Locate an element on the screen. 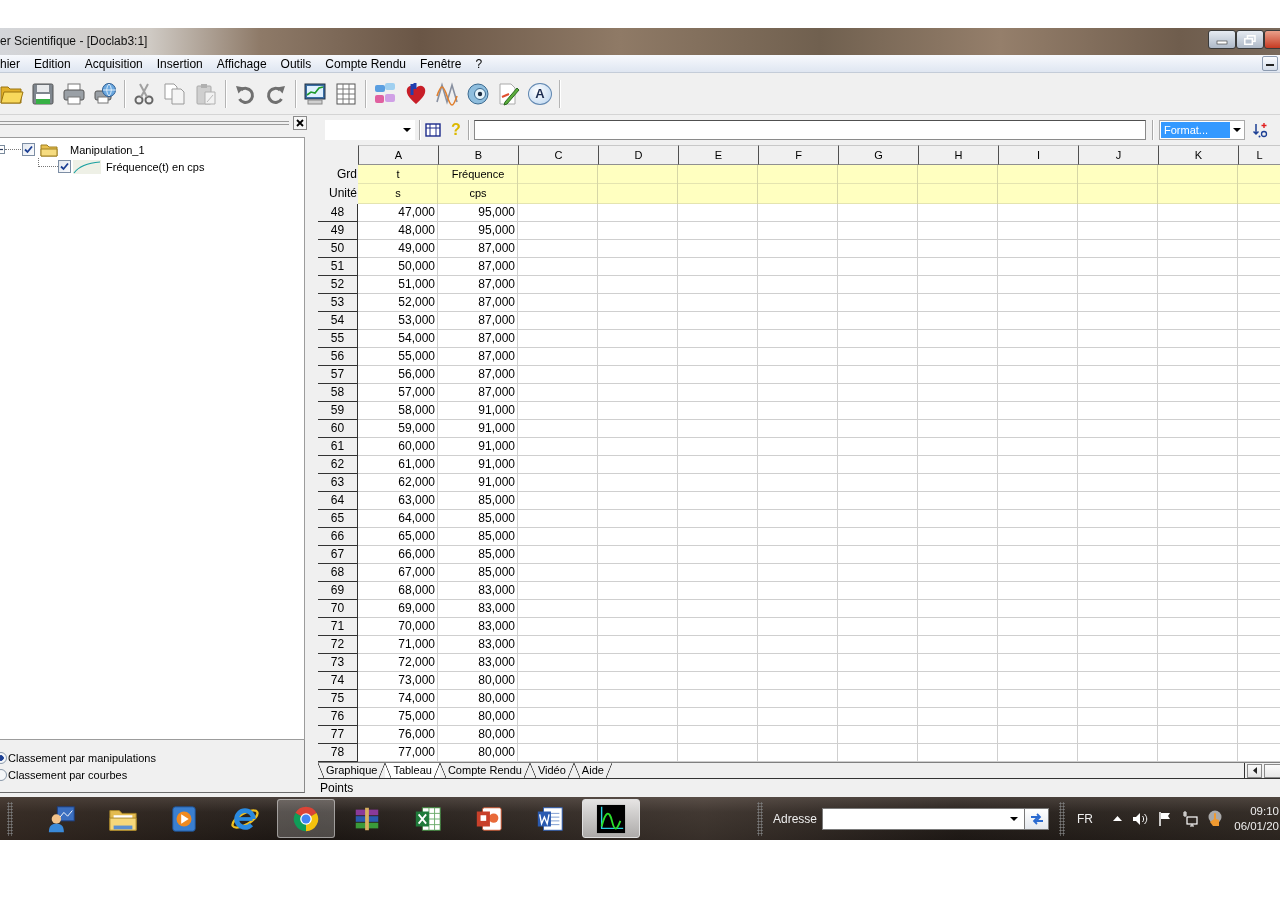  address-field is located at coordinates (924, 818).